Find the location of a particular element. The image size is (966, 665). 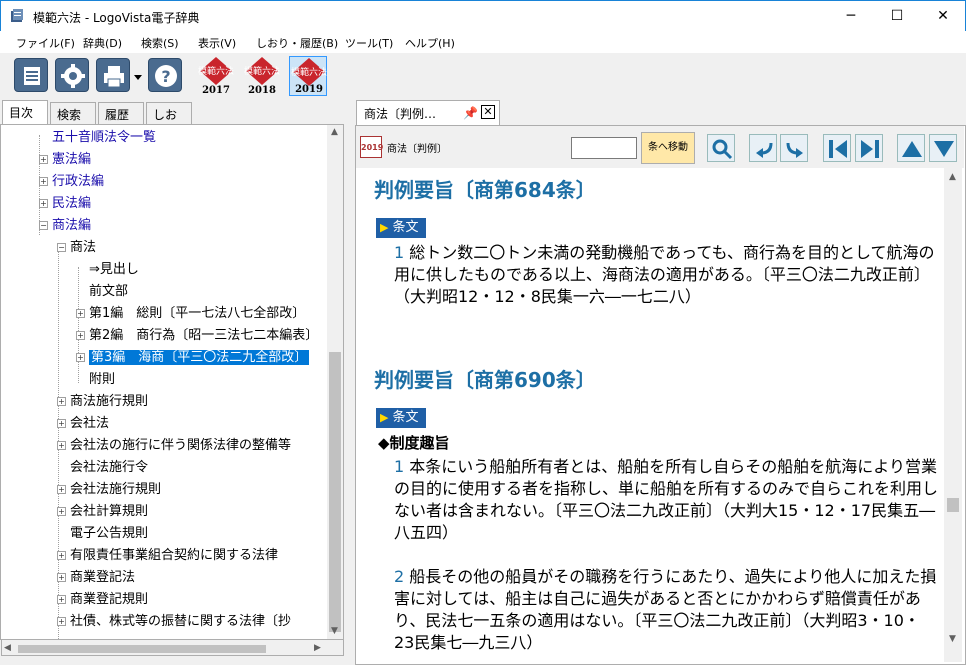

menu-dictionary: 辞典(D) is located at coordinates (102, 43).